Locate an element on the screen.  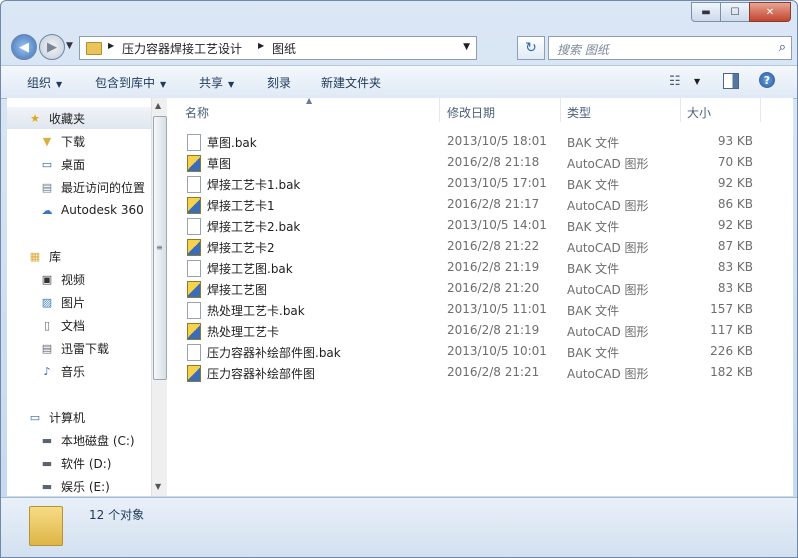
file-size: 117 KB is located at coordinates (731, 330).